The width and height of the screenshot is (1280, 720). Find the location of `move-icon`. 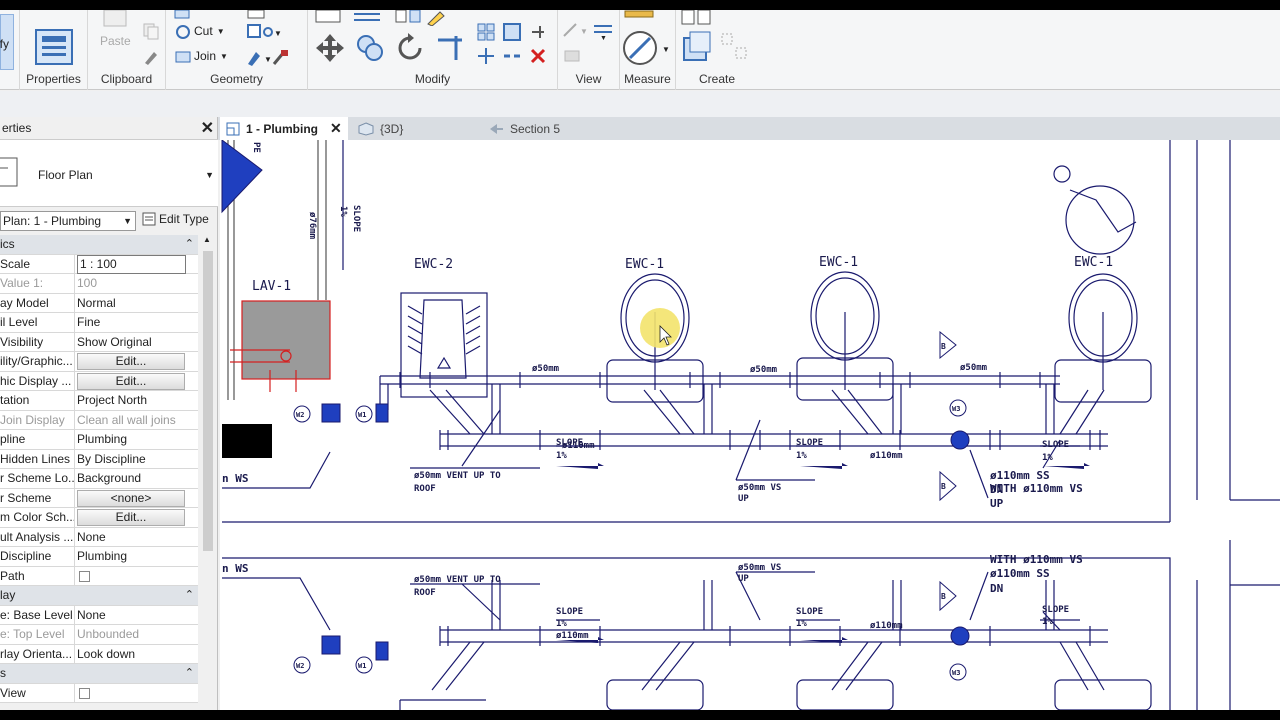

move-icon is located at coordinates (330, 48).